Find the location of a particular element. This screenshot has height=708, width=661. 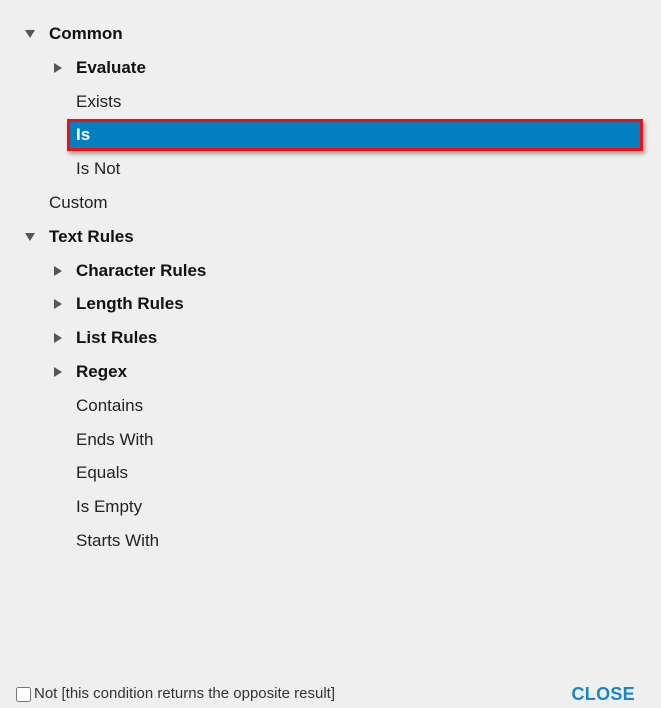

close-button: CLOSE is located at coordinates (603, 694).